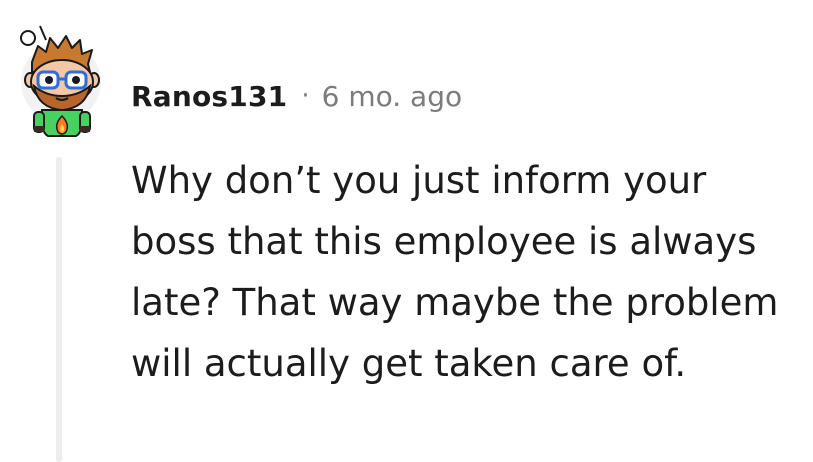 The width and height of the screenshot is (813, 462). Describe the element at coordinates (209, 96) in the screenshot. I see `username-link: Ranos131` at that location.